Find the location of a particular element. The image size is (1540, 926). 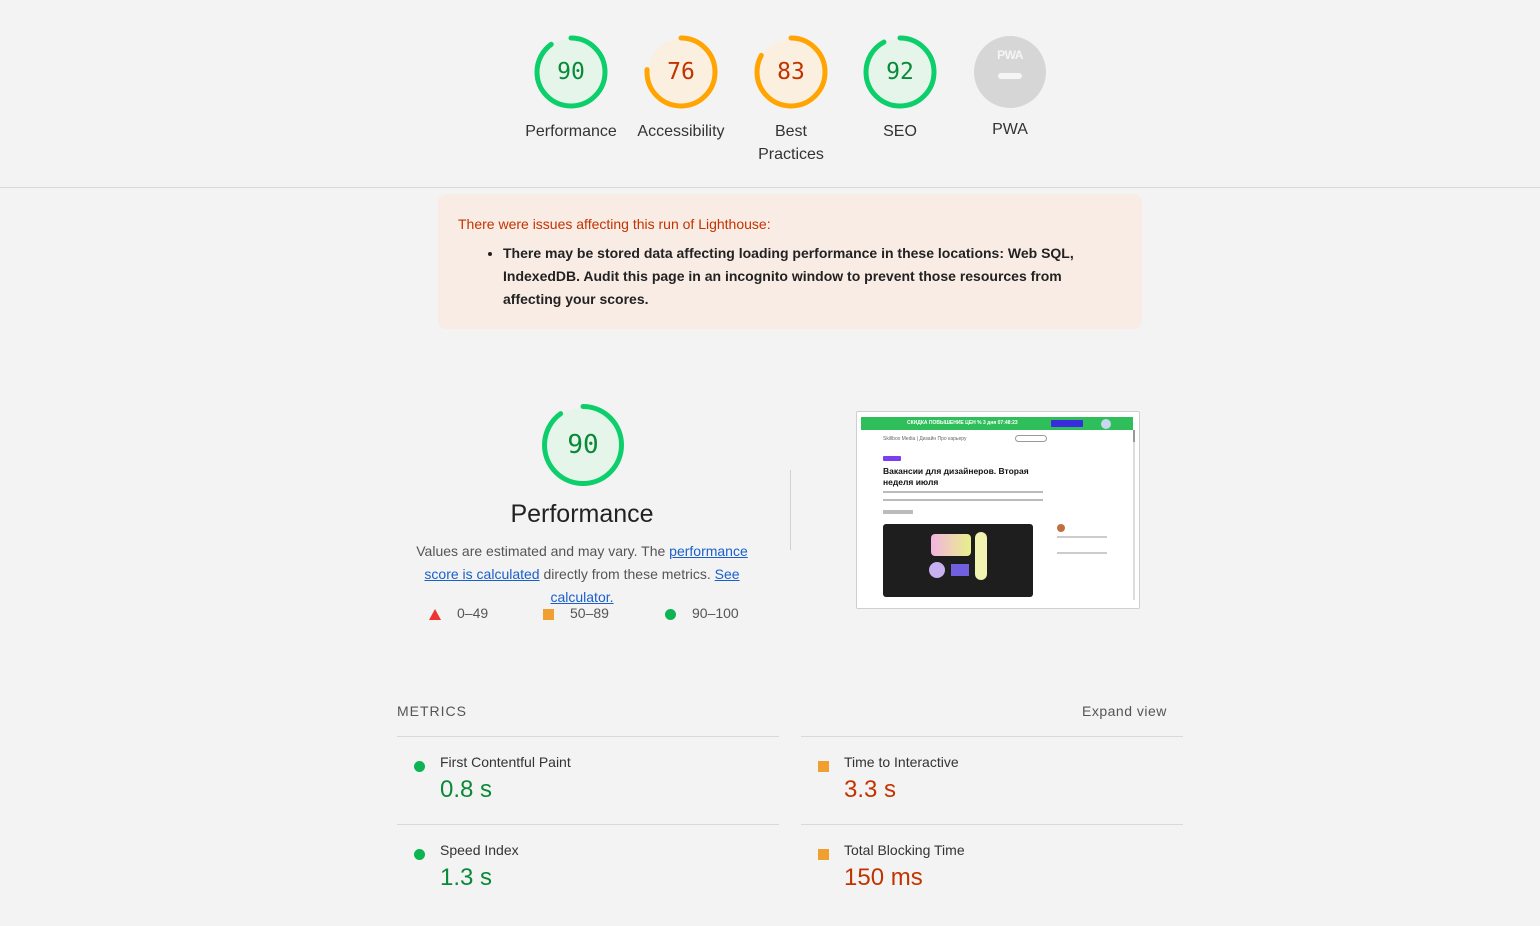

metric-value: 150 ms is located at coordinates (883, 877).